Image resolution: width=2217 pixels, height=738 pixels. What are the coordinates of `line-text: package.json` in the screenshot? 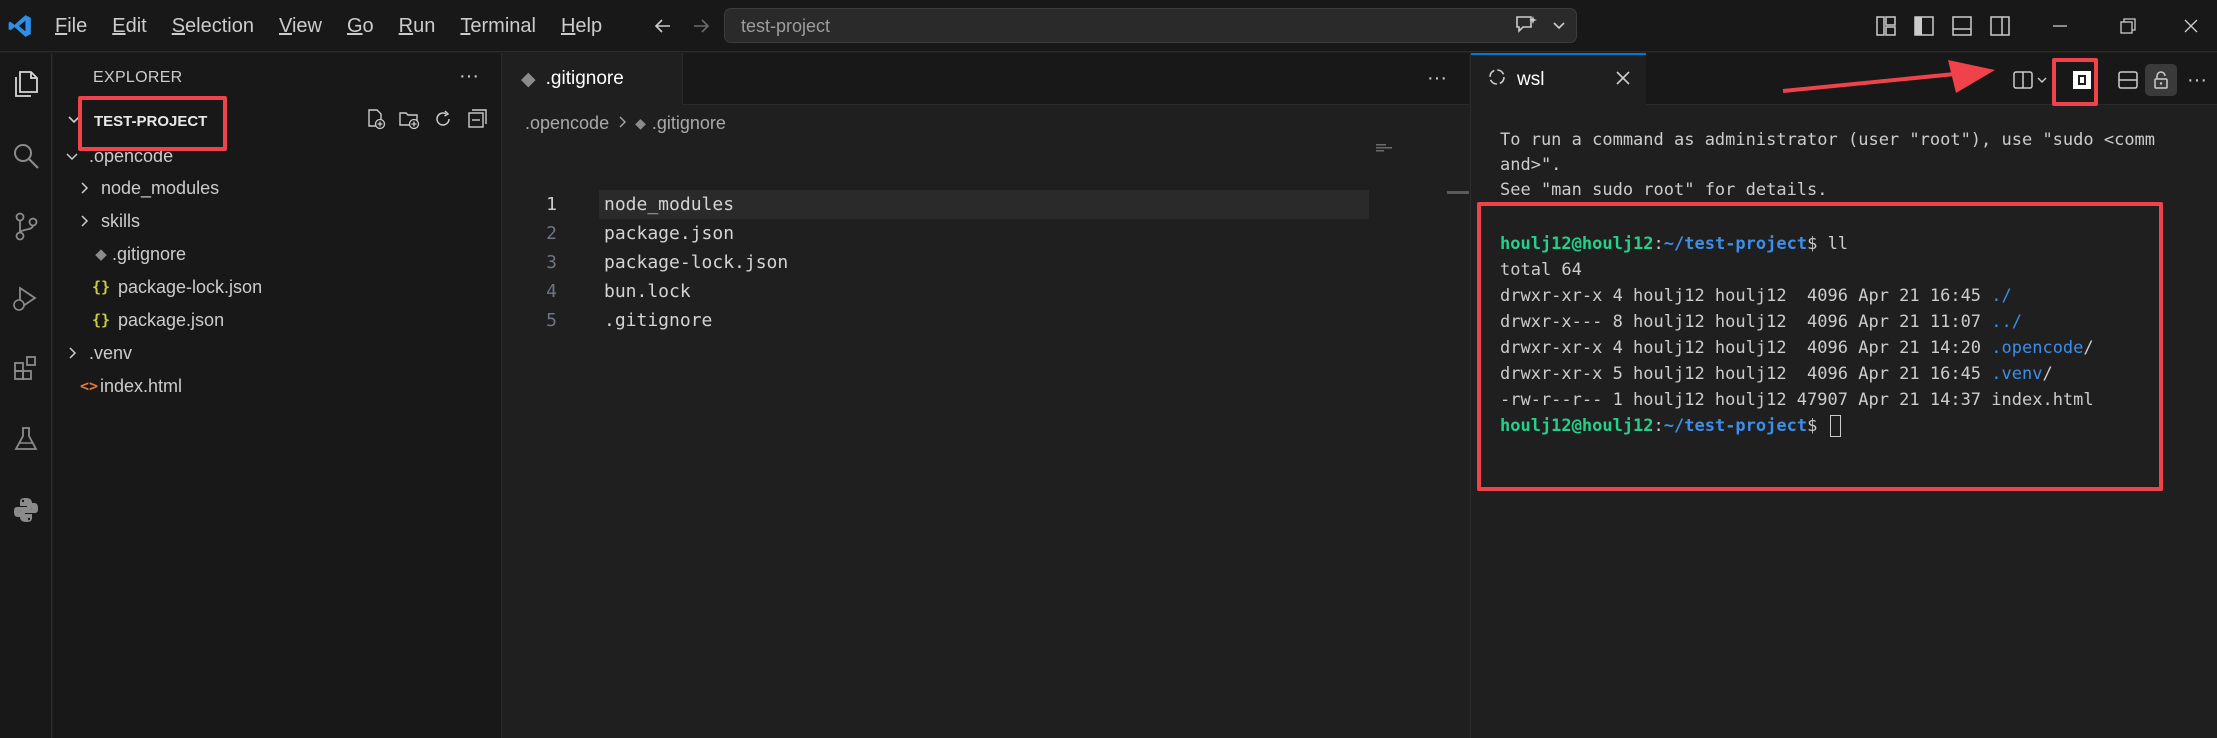 It's located at (669, 233).